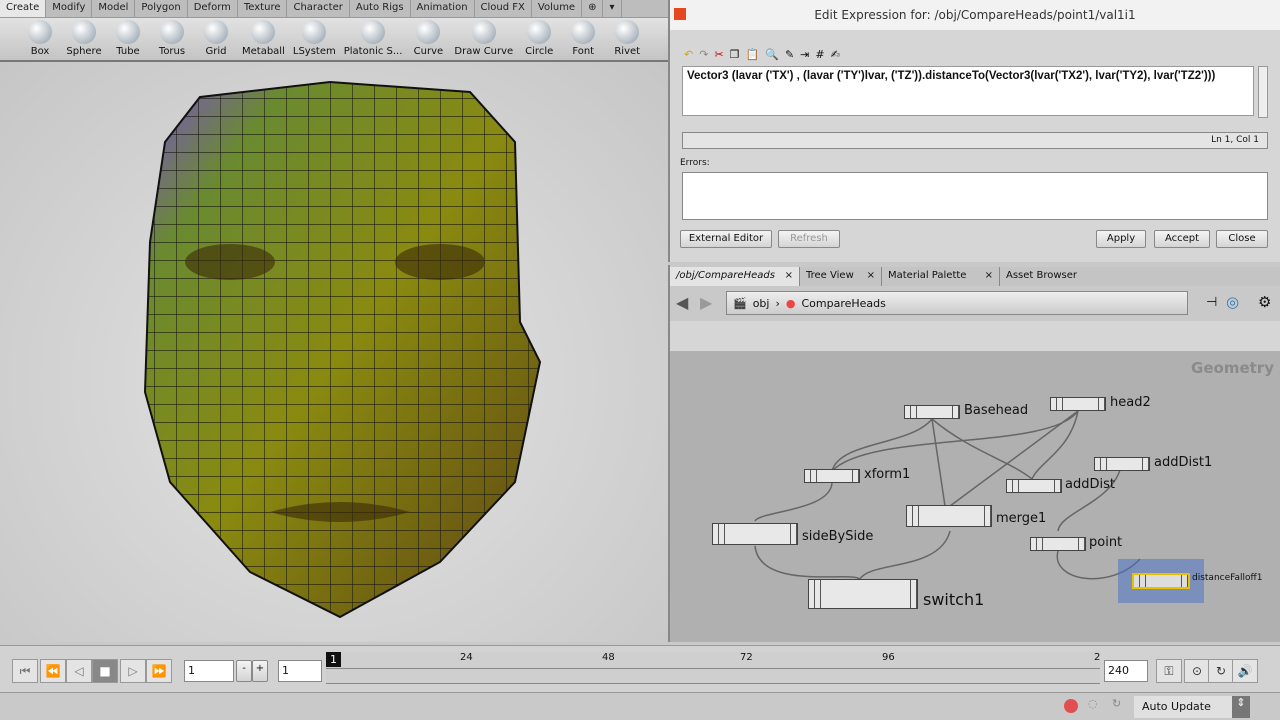  What do you see at coordinates (835, 54) in the screenshot?
I see `edit-icon: ✍` at bounding box center [835, 54].